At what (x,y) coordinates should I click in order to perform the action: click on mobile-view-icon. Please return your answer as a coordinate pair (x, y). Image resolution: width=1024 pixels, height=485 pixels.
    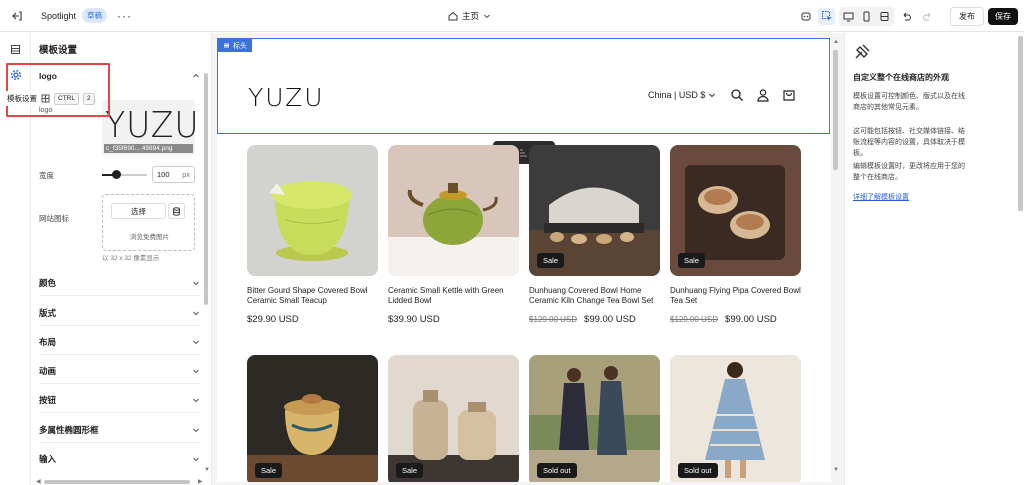
    Looking at the image, I should click on (866, 16).